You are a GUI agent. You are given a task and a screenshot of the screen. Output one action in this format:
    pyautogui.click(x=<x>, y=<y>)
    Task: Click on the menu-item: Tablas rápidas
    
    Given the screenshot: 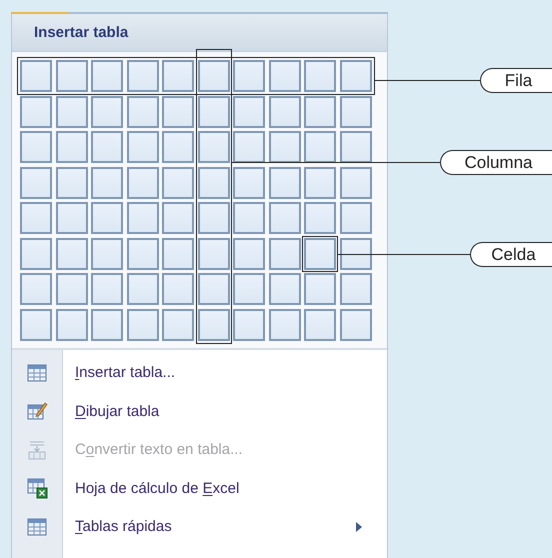 What is the action you would take?
    pyautogui.click(x=199, y=527)
    